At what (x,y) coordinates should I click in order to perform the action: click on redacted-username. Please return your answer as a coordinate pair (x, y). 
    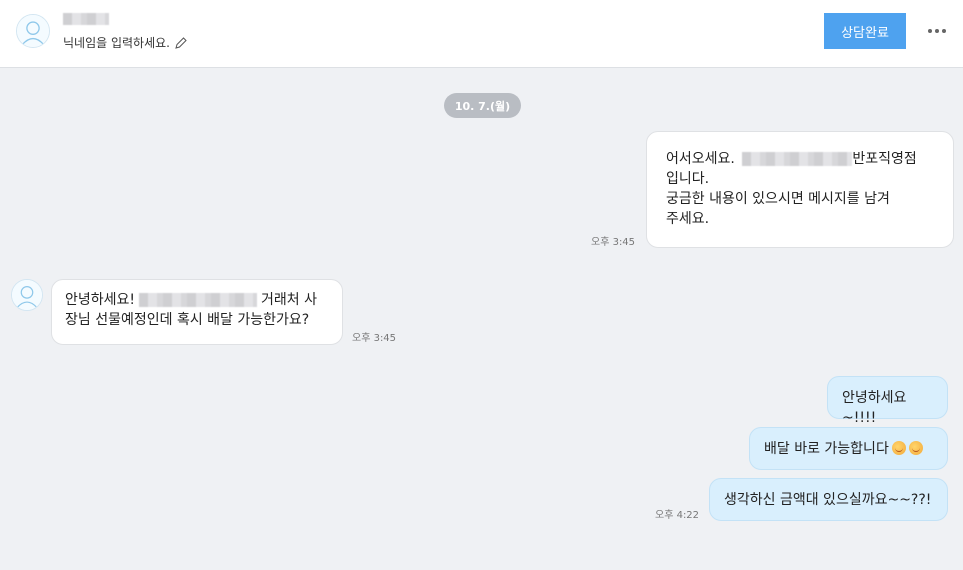
    Looking at the image, I should click on (86, 19).